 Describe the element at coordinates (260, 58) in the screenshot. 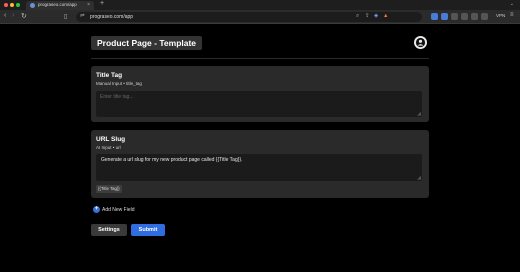

I see `header-divider` at that location.